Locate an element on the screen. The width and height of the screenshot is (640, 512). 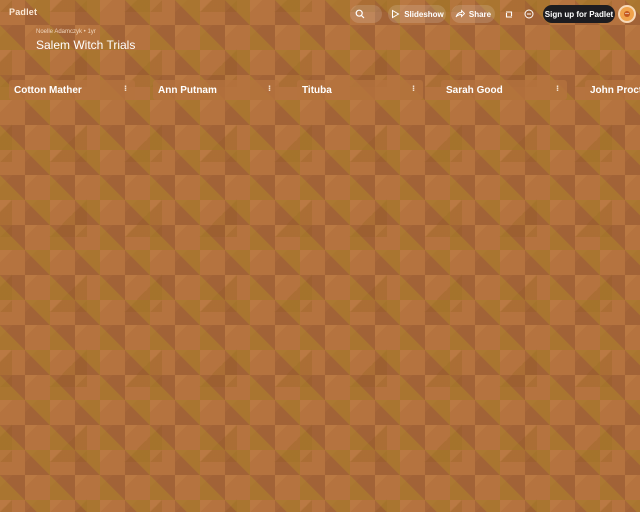
share-button: Share is located at coordinates (473, 14).